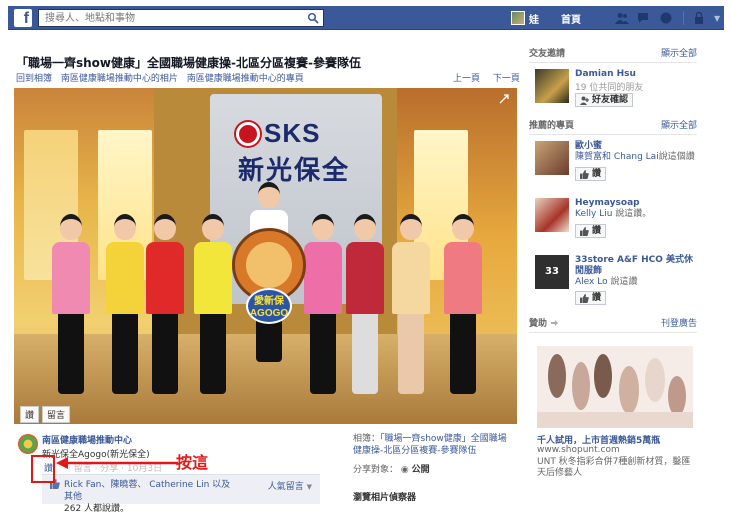 The width and height of the screenshot is (731, 512). I want to click on expand-icon, so click(504, 99).